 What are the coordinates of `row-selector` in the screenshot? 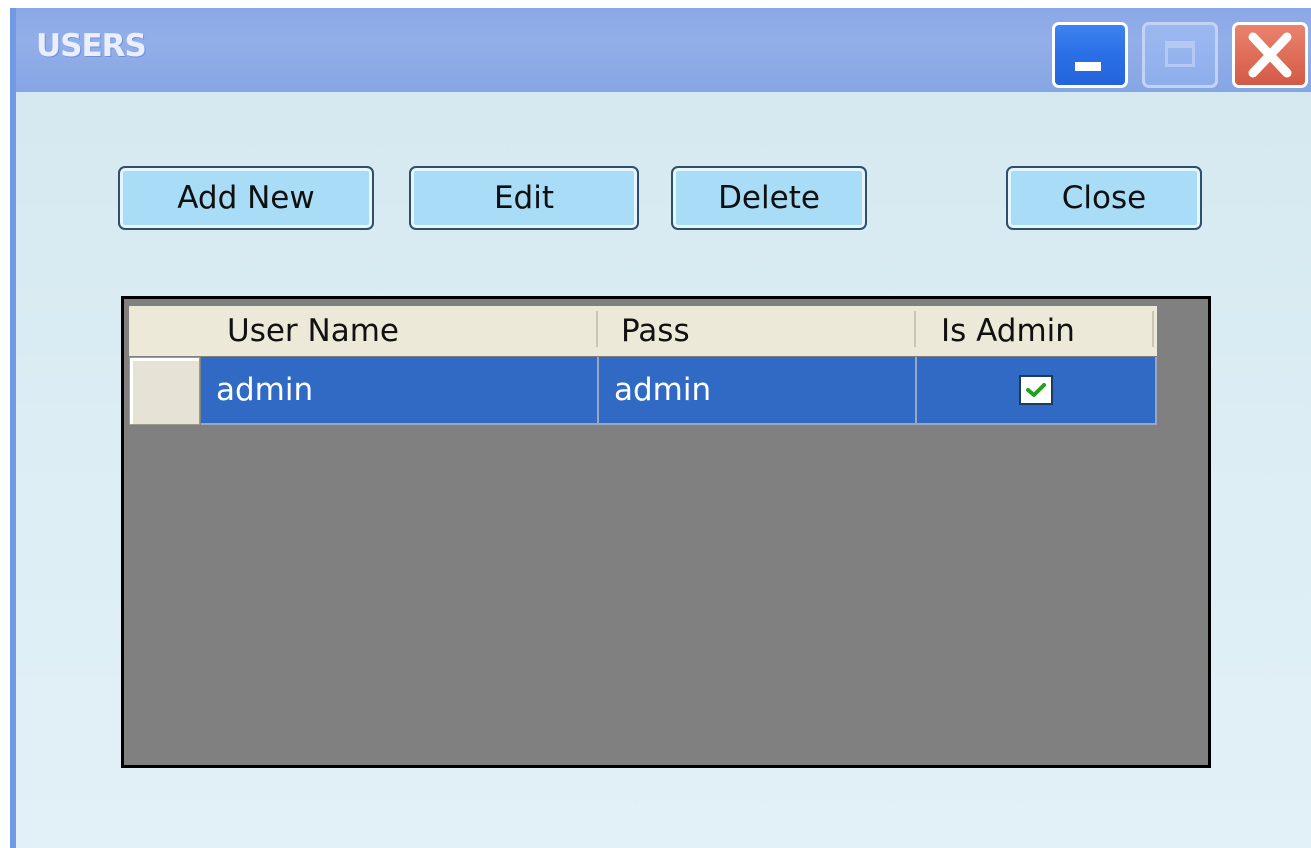 It's located at (164, 391).